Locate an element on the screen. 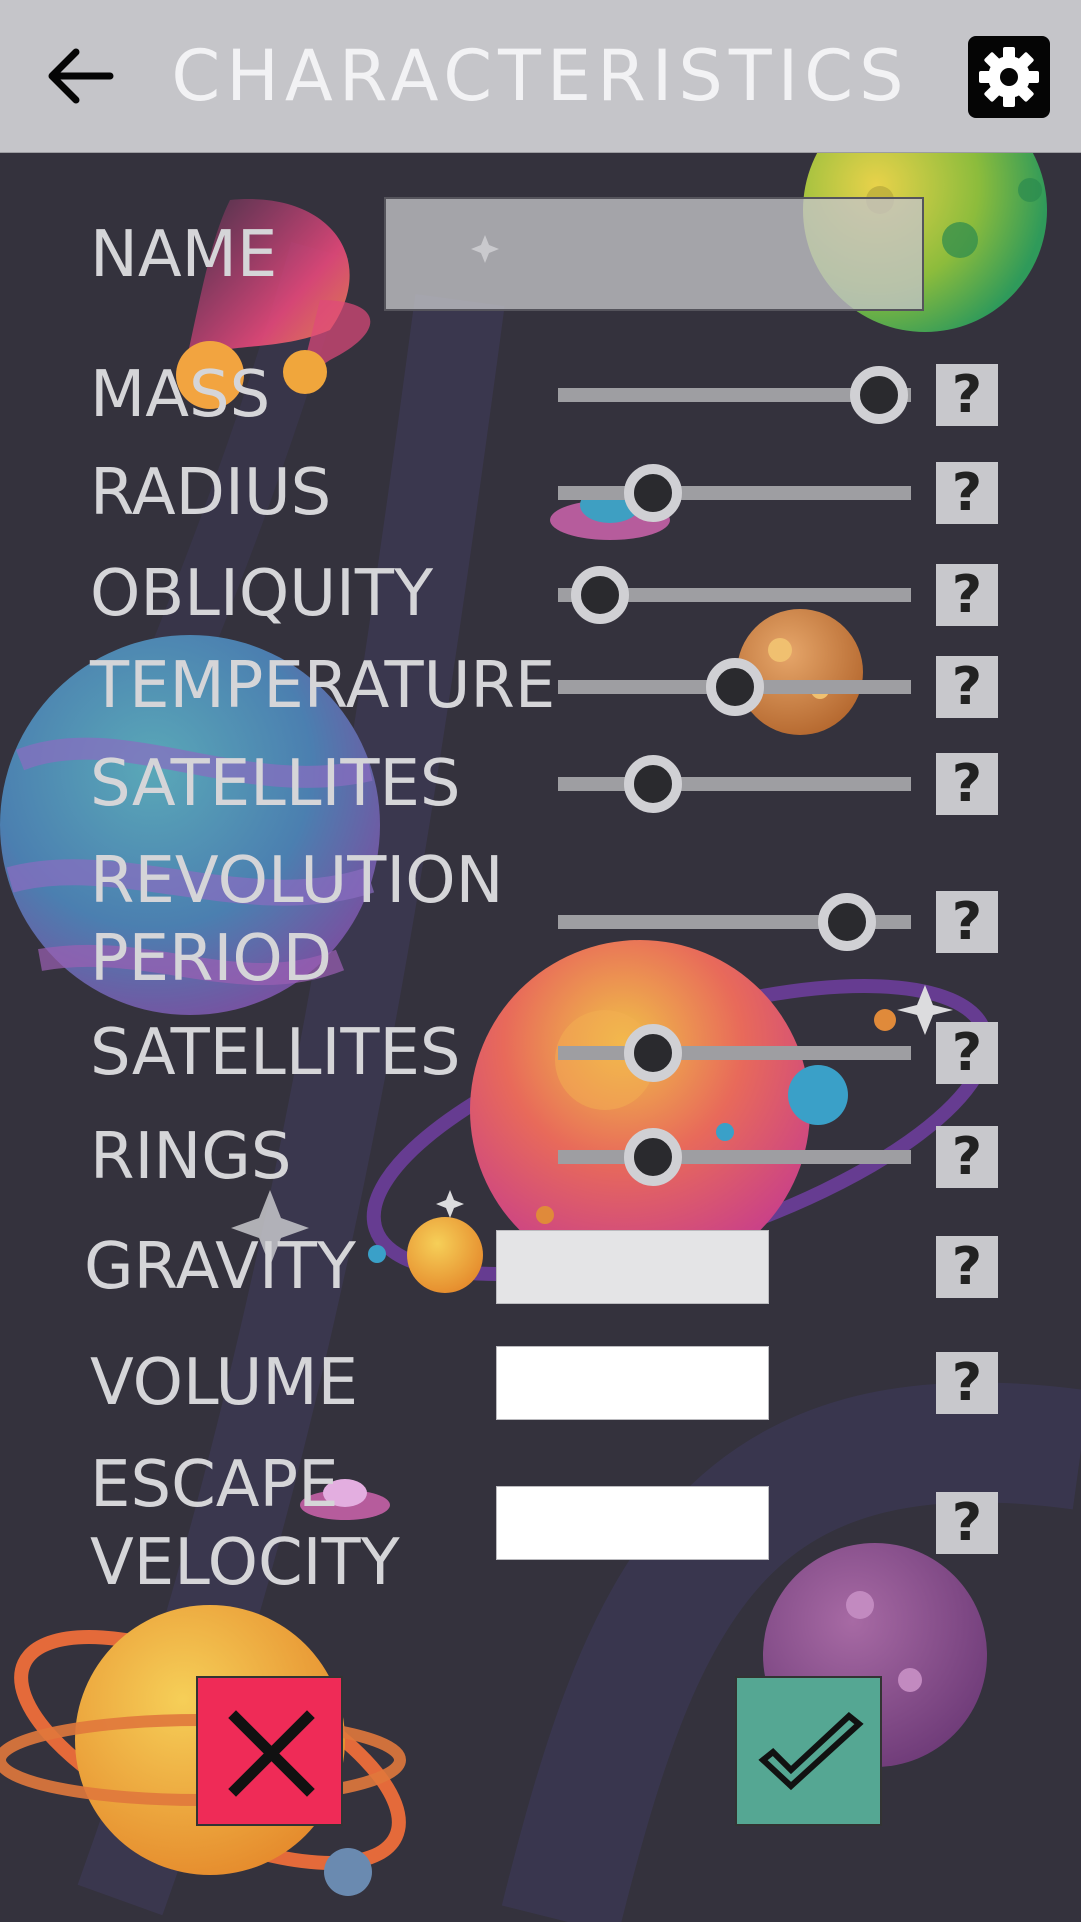  satellites-2-slider is located at coordinates (734, 1053).